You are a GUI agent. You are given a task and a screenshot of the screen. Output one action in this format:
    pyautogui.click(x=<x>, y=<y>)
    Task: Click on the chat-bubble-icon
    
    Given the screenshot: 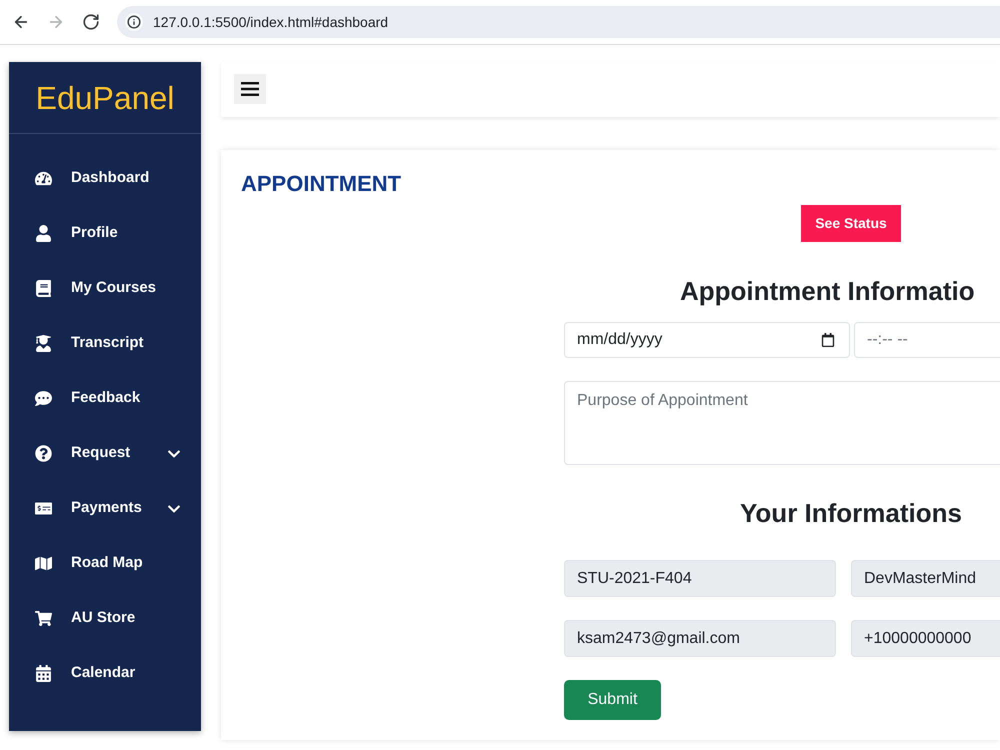 What is the action you would take?
    pyautogui.click(x=43, y=398)
    